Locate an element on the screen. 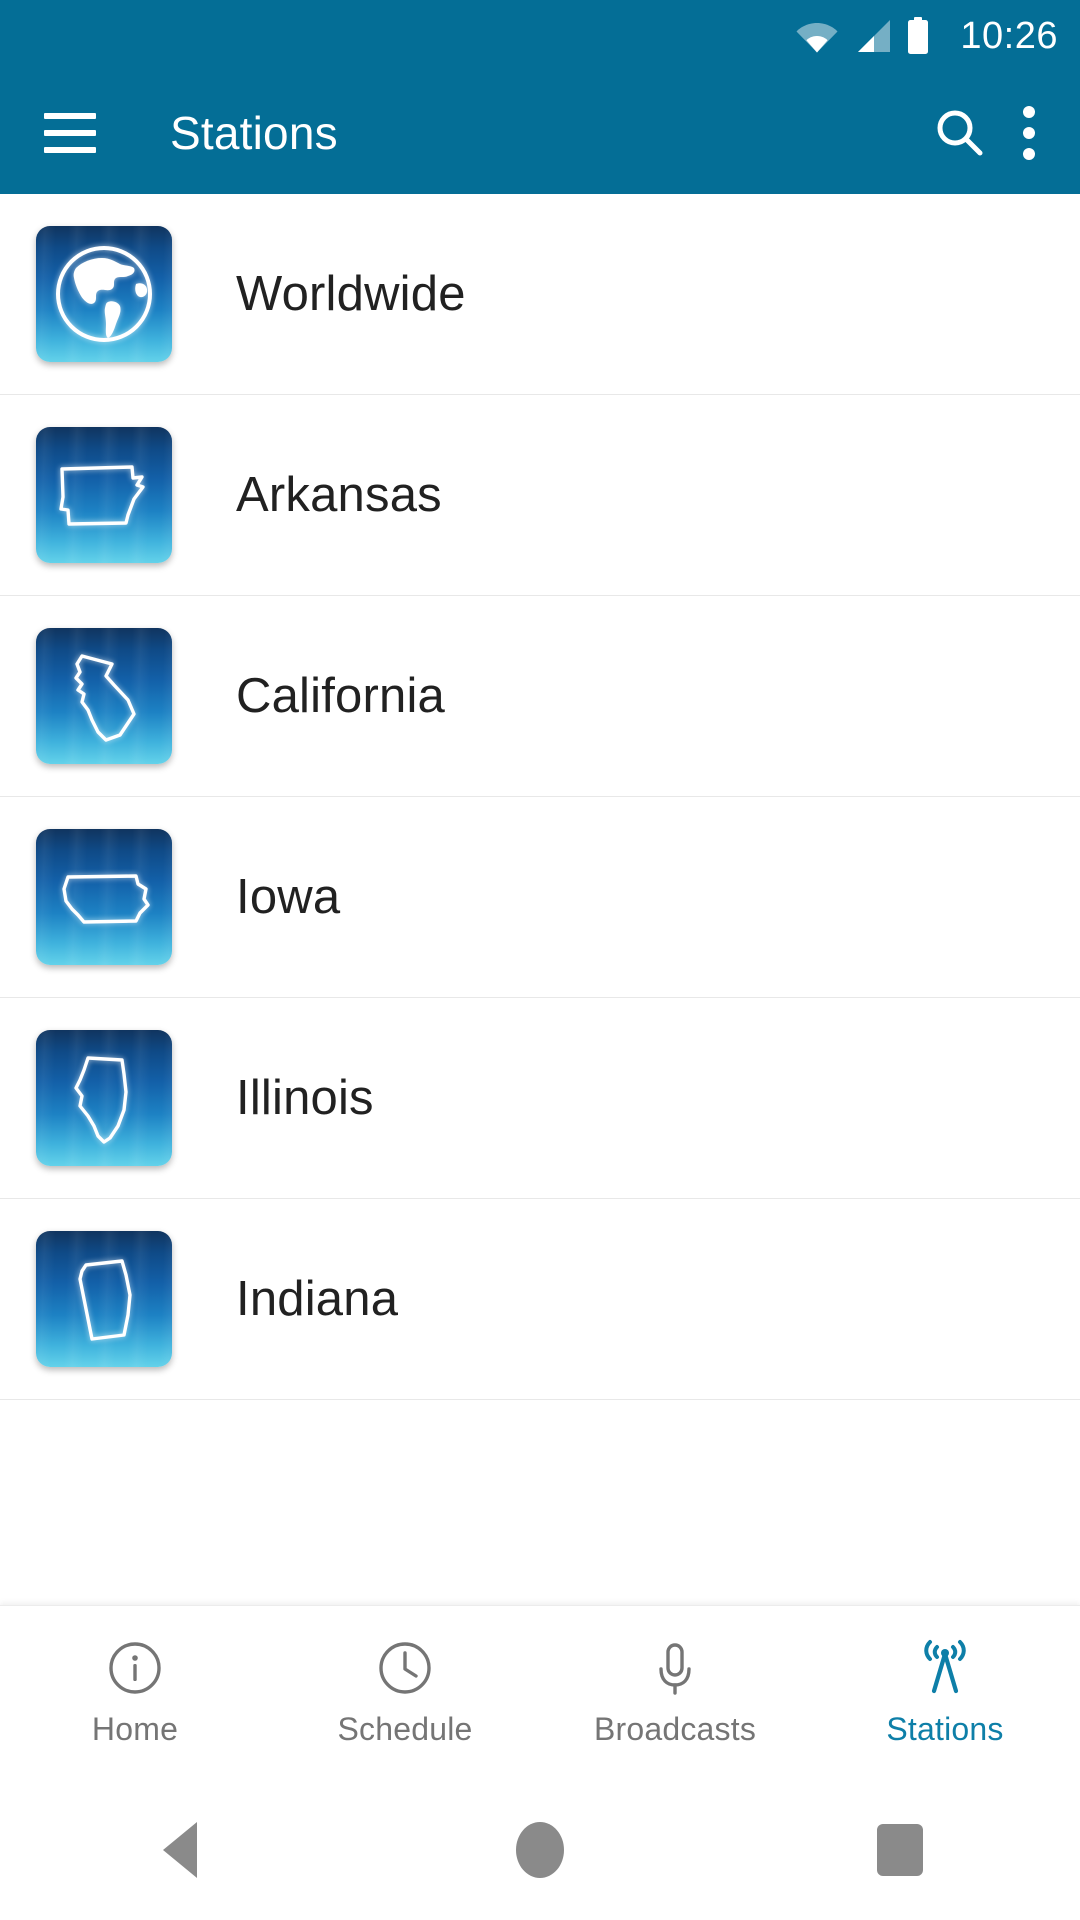 This screenshot has height=1920, width=1080. recents-square-icon is located at coordinates (900, 1850).